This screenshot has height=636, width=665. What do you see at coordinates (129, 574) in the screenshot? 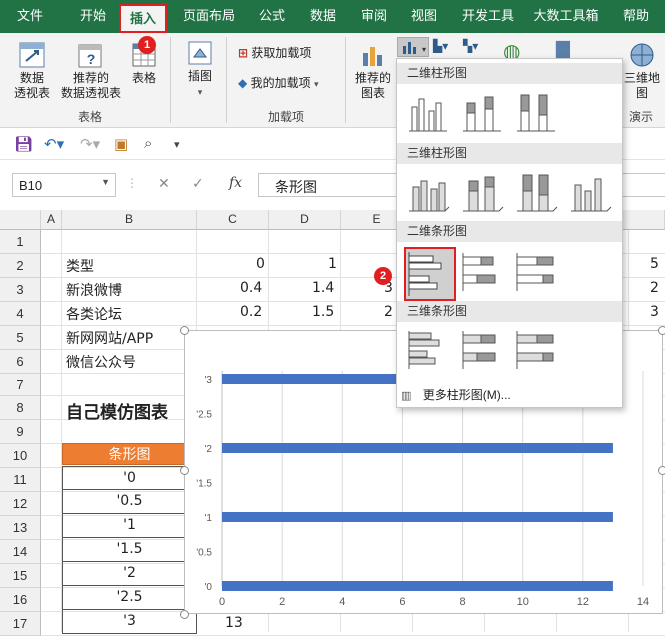
I see `list-item: '2` at bounding box center [129, 574].